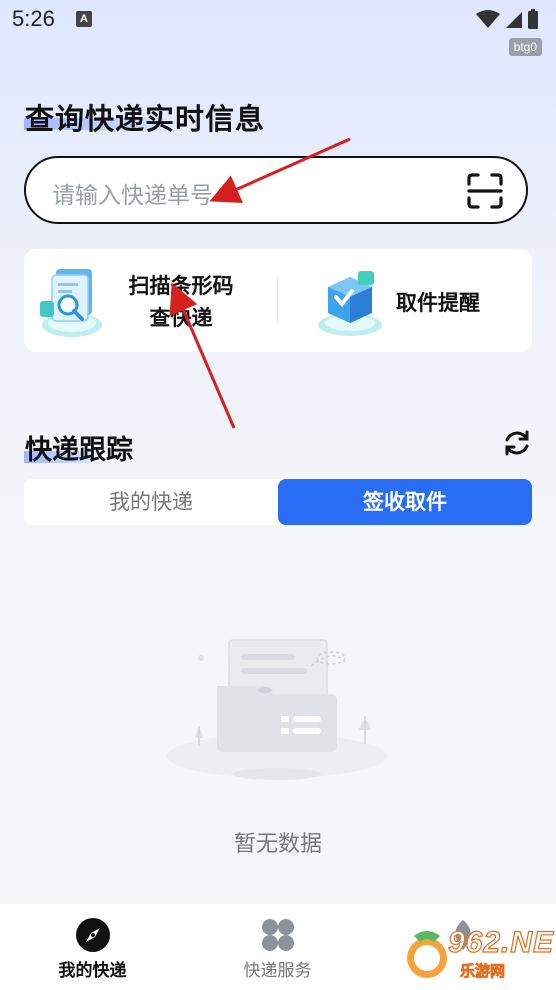 This screenshot has width=556, height=990. Describe the element at coordinates (438, 303) in the screenshot. I see `pickup-reminder-label: 取件提醒` at that location.